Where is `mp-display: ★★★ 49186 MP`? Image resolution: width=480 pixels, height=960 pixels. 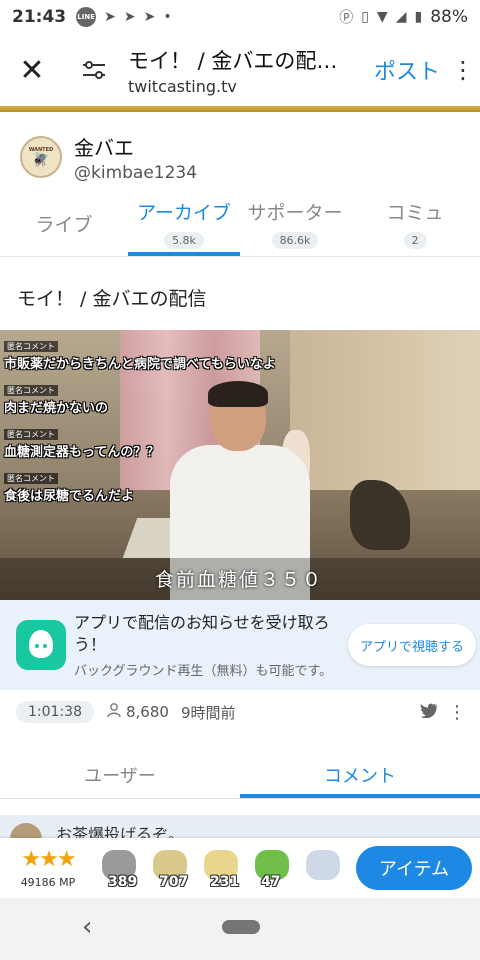
mp-display: ★★★ 49186 MP is located at coordinates (48, 867).